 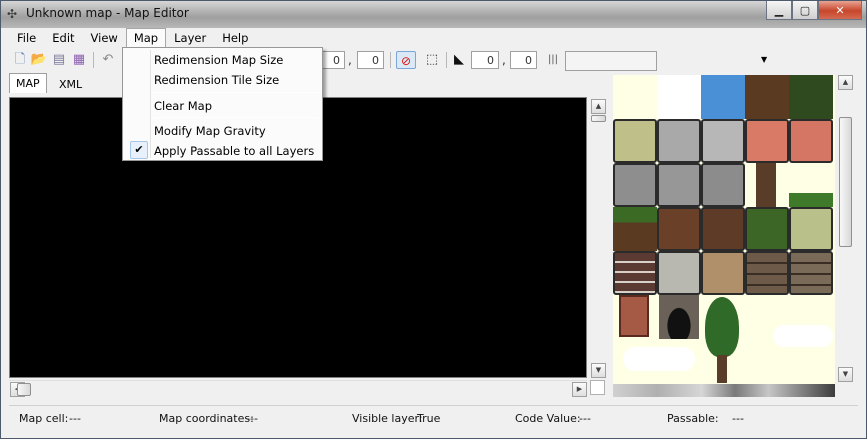 What do you see at coordinates (579, 389) in the screenshot?
I see `scroll-right-icon: ▶` at bounding box center [579, 389].